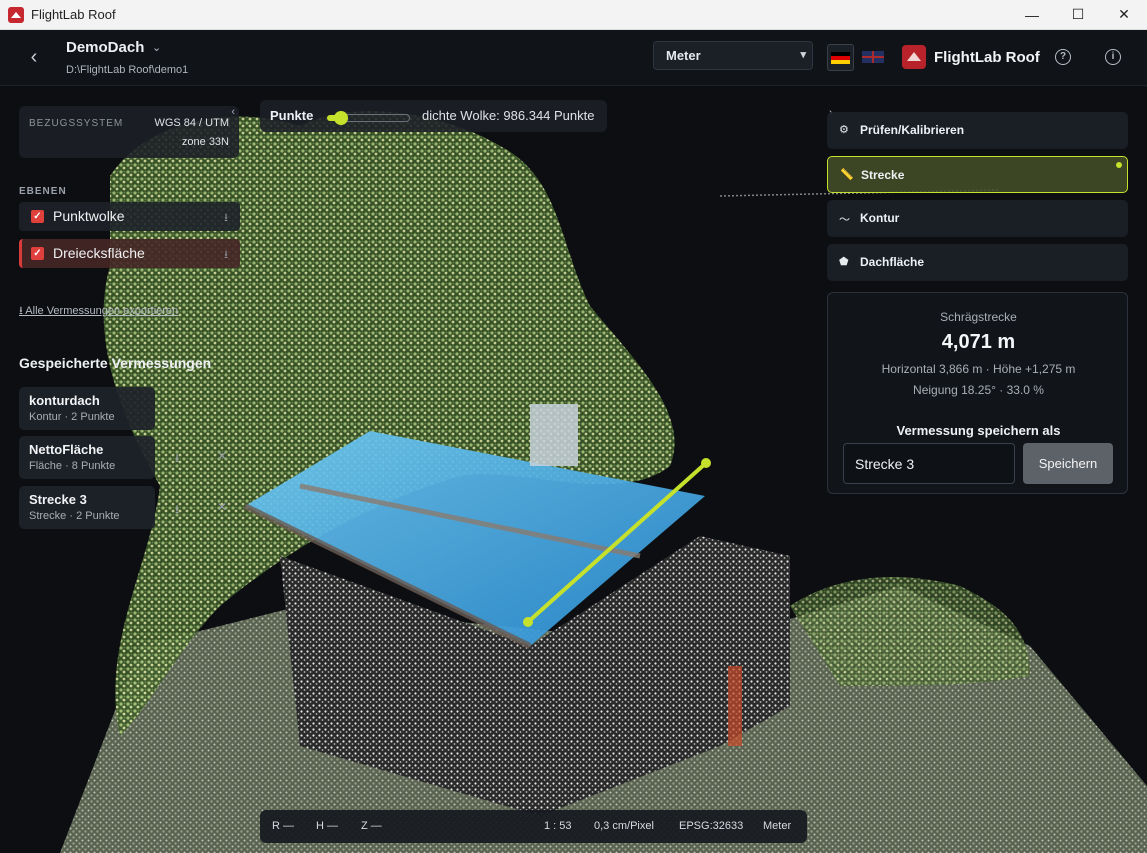  I want to click on window-titlebar: FlightLab Roof — ☐ ✕, so click(573, 15).